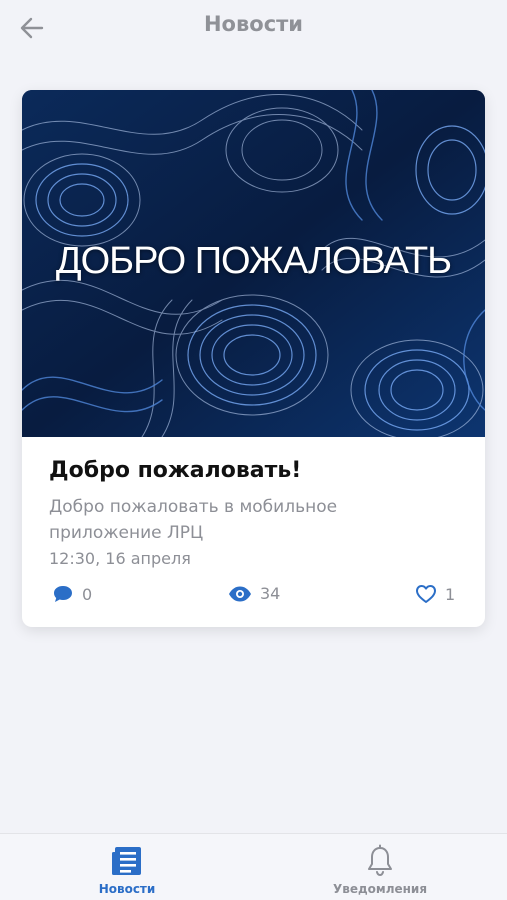  What do you see at coordinates (450, 594) in the screenshot?
I see `likes-count: 1` at bounding box center [450, 594].